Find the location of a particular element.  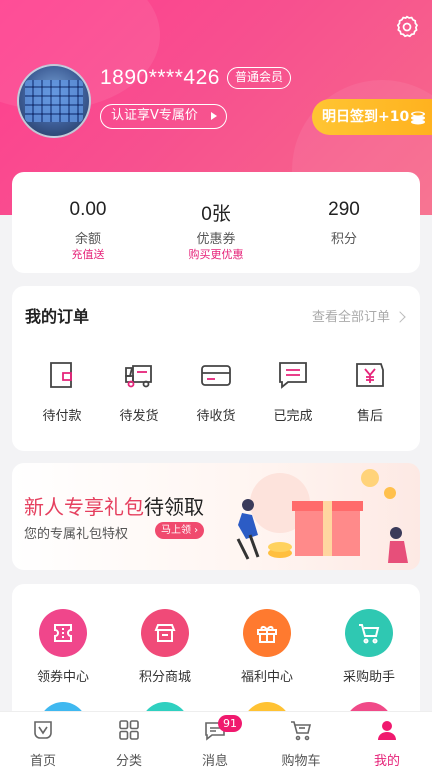

coupon-count: 0张 is located at coordinates (216, 214).